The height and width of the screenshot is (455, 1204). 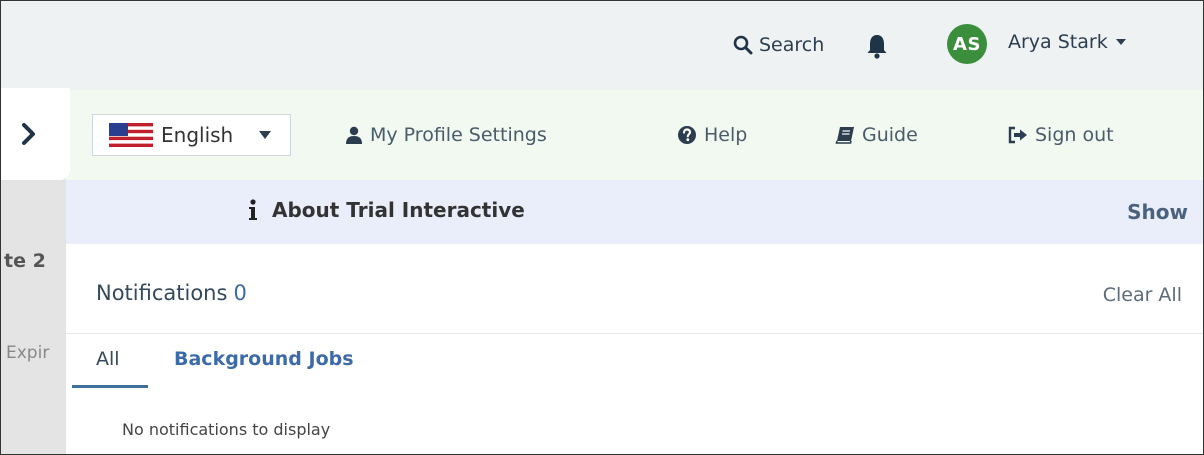 What do you see at coordinates (28, 134) in the screenshot?
I see `chevron-right-icon` at bounding box center [28, 134].